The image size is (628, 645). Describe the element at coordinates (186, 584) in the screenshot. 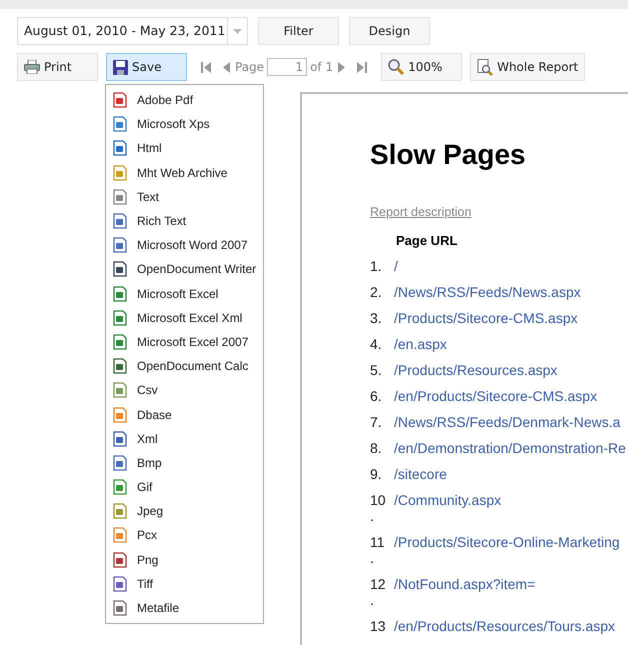

I see `menu-item: Tiff` at that location.